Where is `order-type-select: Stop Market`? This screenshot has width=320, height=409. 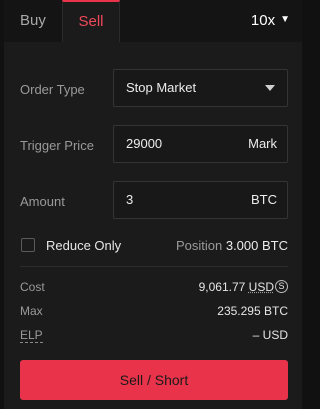
order-type-select: Stop Market is located at coordinates (200, 88).